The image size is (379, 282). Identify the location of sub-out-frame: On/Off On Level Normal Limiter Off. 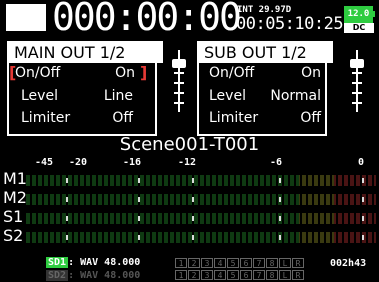
(262, 98).